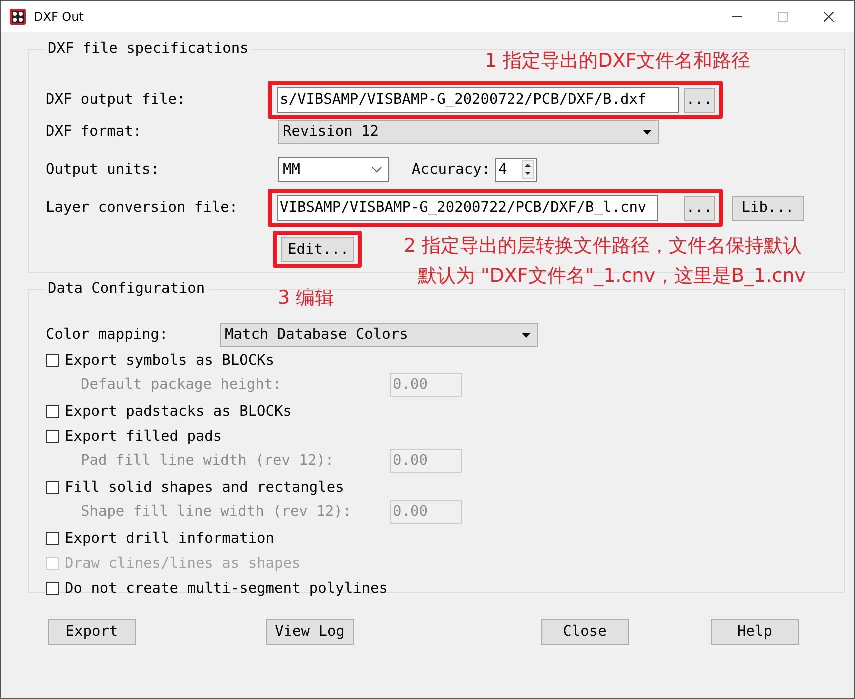 The height and width of the screenshot is (699, 855). What do you see at coordinates (445, 411) in the screenshot?
I see `checkbox-option: Export padstacks as BLOCKs` at bounding box center [445, 411].